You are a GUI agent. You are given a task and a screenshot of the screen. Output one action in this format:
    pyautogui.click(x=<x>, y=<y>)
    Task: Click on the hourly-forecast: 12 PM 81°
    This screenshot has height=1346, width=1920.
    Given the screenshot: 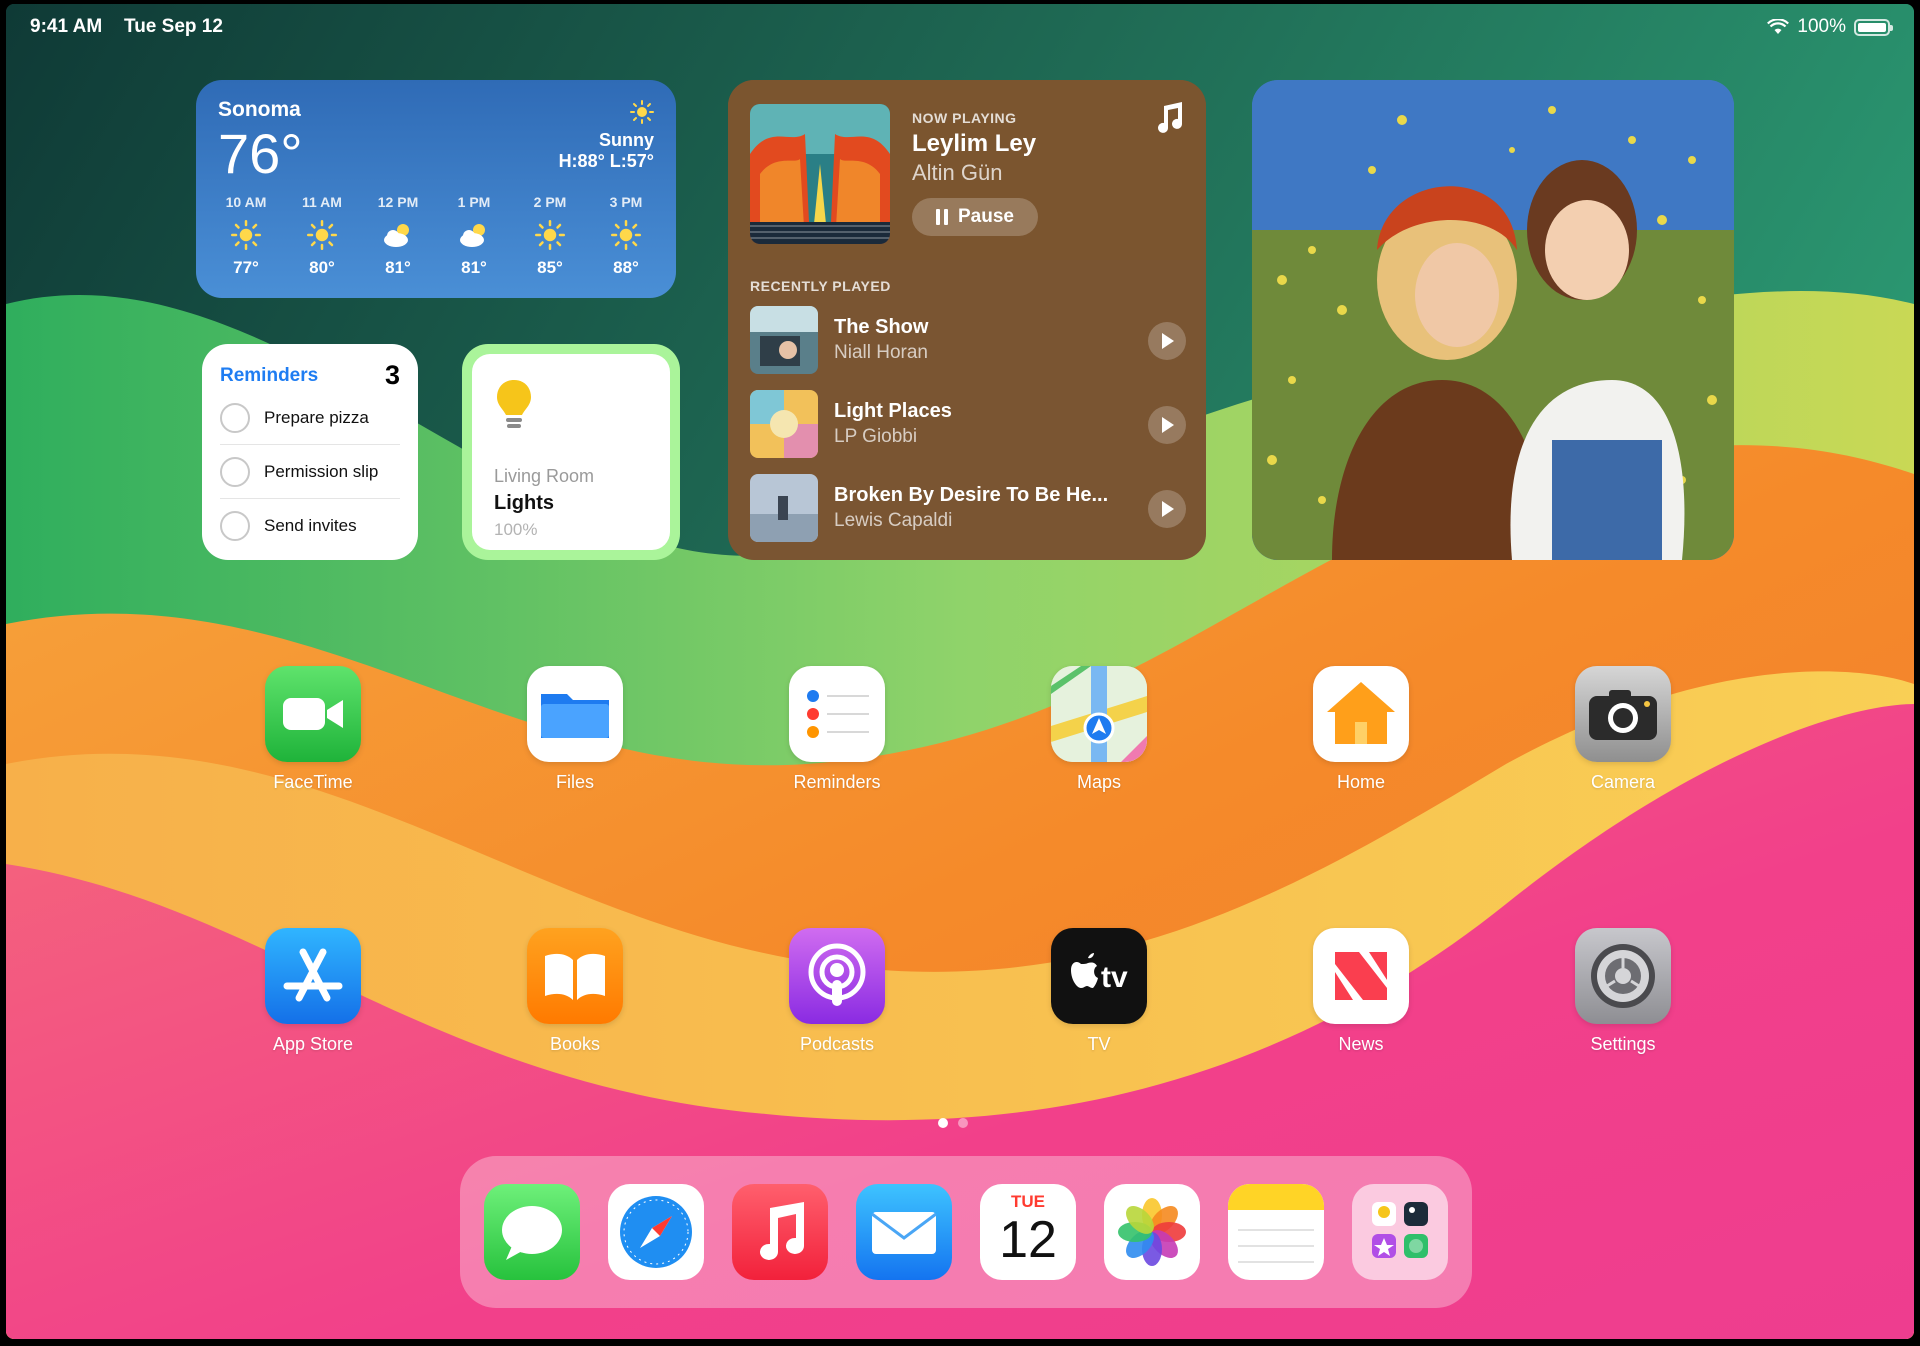 What is the action you would take?
    pyautogui.click(x=398, y=236)
    